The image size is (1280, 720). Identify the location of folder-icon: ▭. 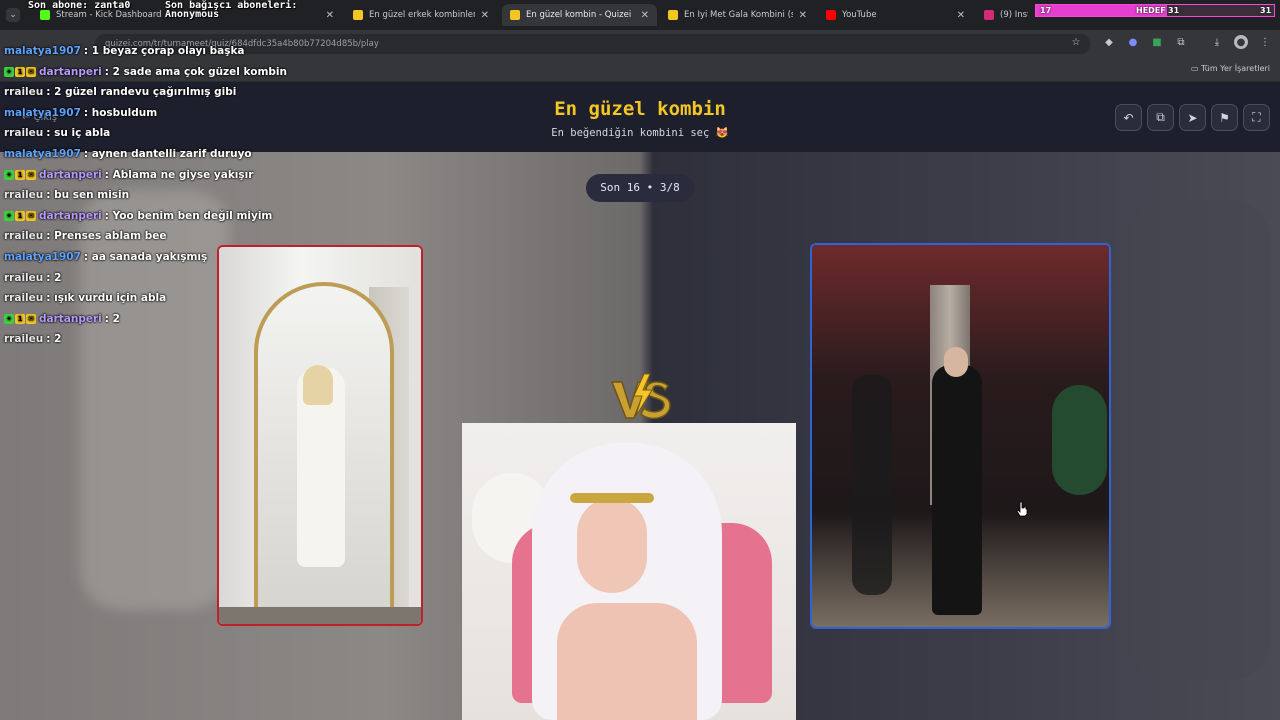
(1194, 68).